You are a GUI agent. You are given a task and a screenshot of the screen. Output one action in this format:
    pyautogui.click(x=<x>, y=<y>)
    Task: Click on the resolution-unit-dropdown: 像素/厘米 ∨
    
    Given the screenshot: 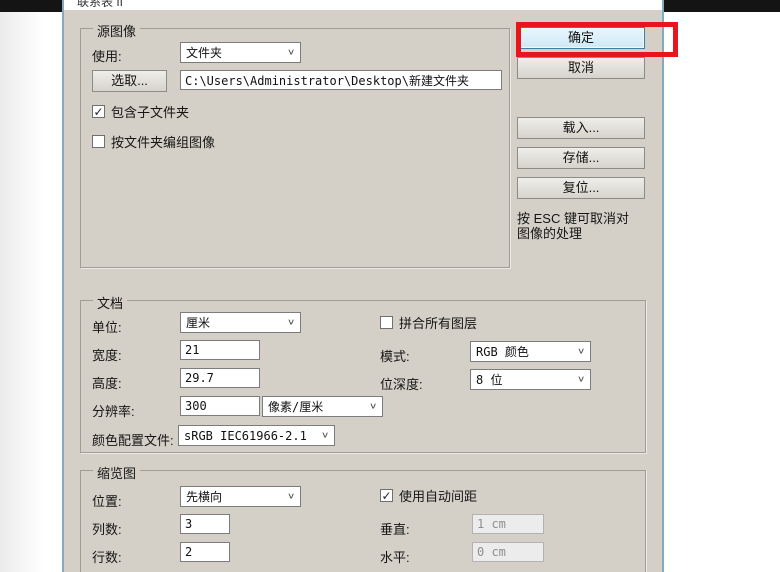 What is the action you would take?
    pyautogui.click(x=322, y=406)
    